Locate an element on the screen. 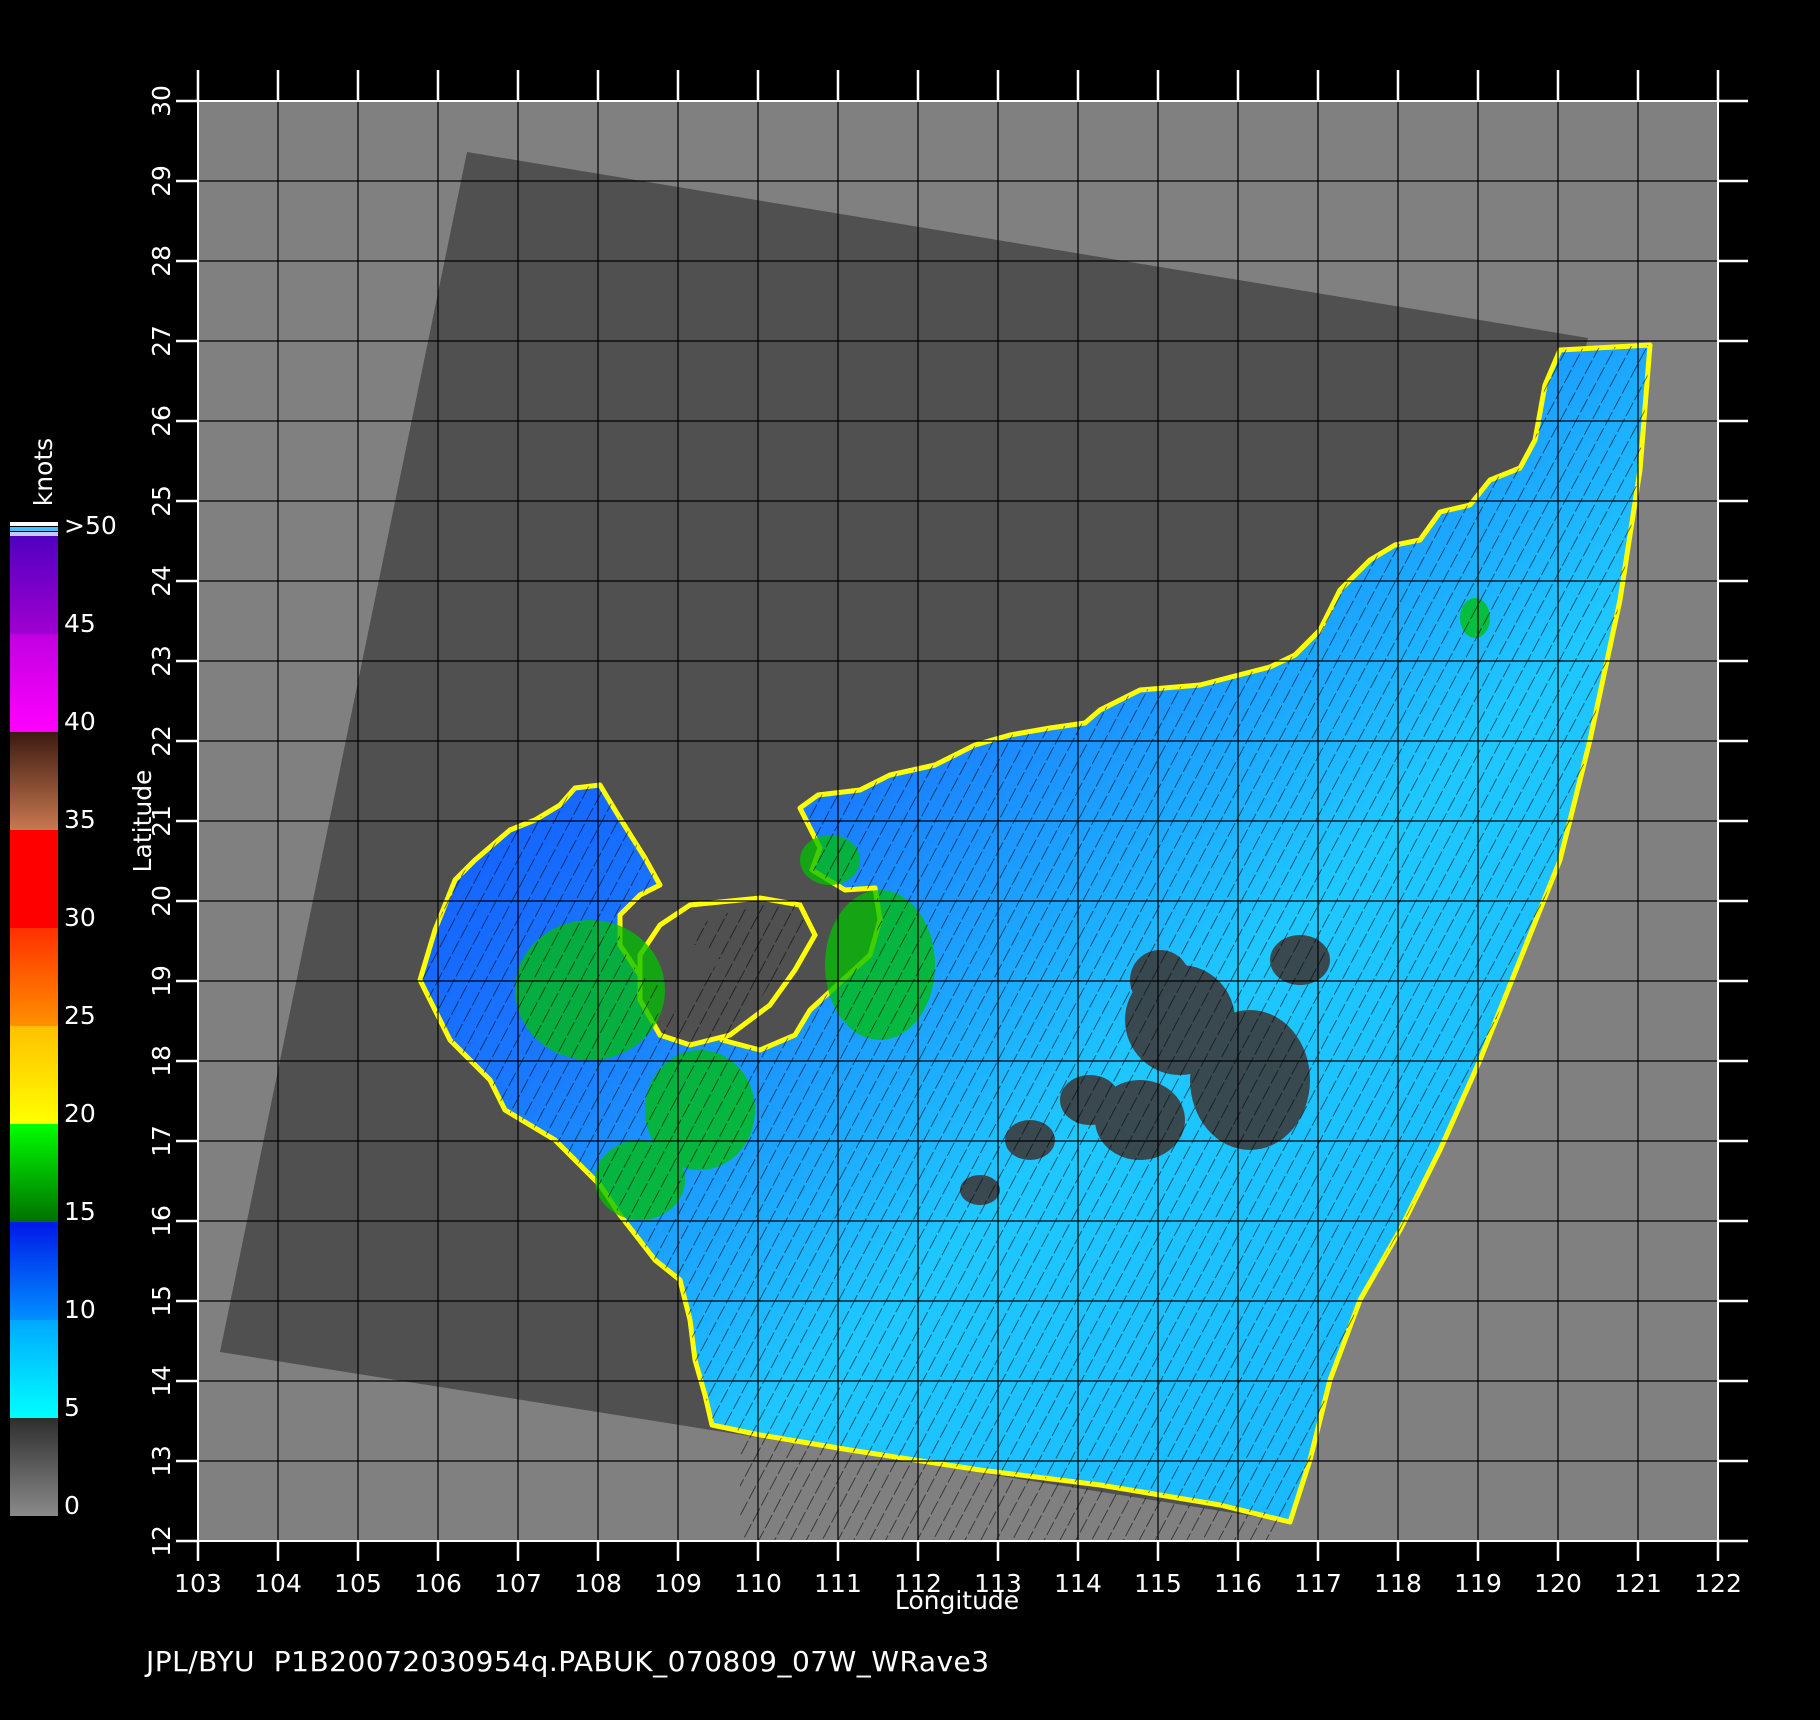 The width and height of the screenshot is (1820, 1720). lat-tick-label: 25 is located at coordinates (161, 501).